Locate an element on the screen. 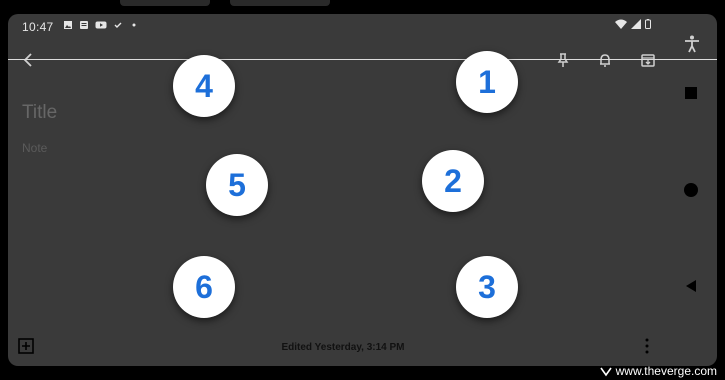 Image resolution: width=725 pixels, height=380 pixels. overlay-badge-6: 6 is located at coordinates (204, 287).